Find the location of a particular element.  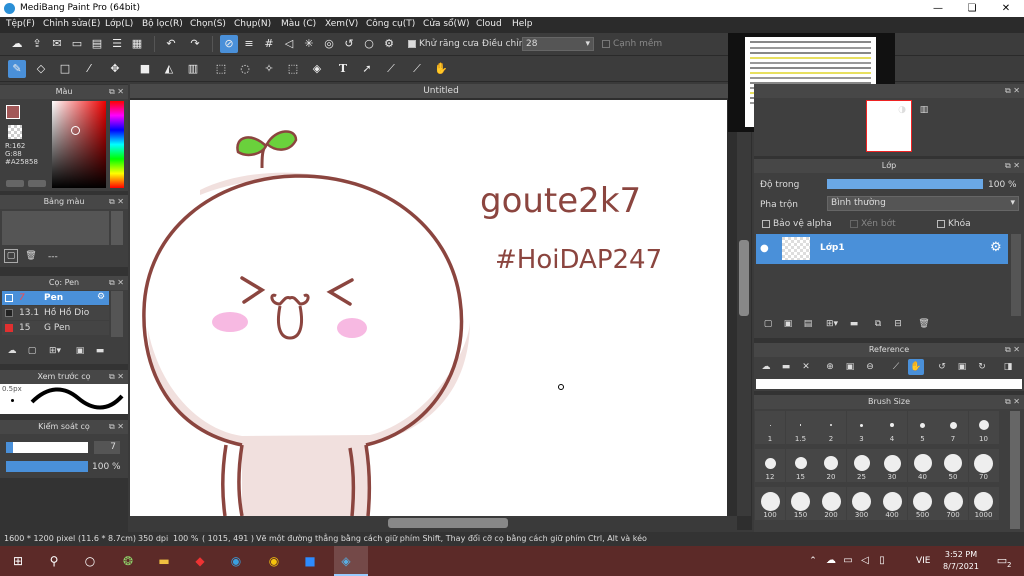

app-icon: ❂ is located at coordinates (128, 561).